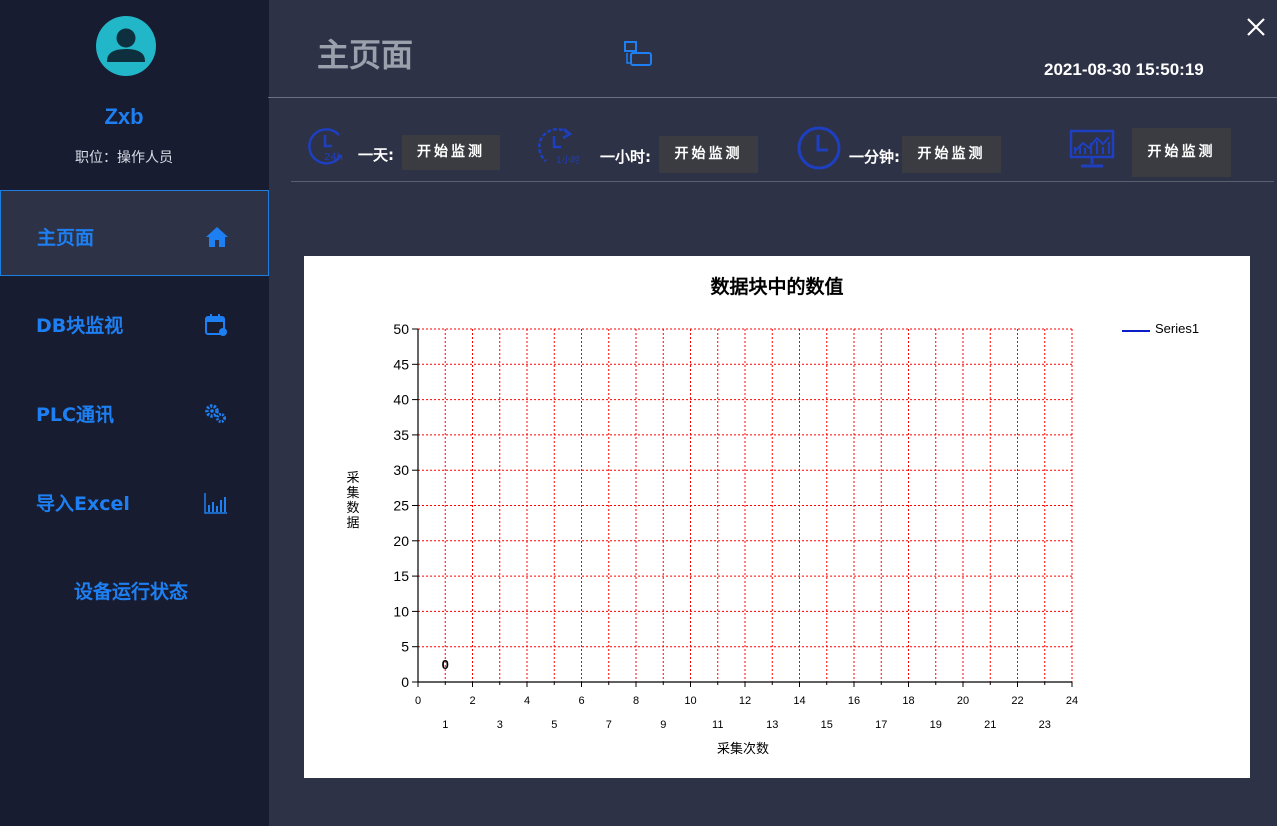 The height and width of the screenshot is (826, 1277). I want to click on x-tick-label: 12, so click(745, 701).